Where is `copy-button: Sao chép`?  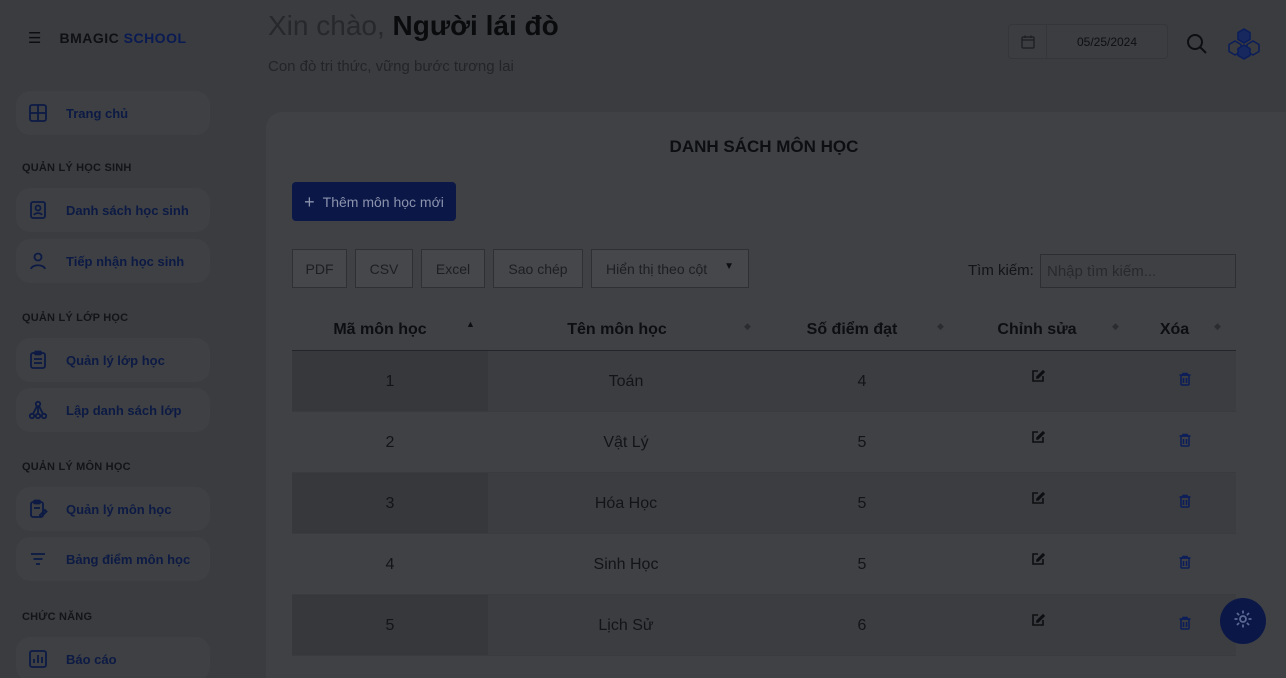 copy-button: Sao chép is located at coordinates (538, 268).